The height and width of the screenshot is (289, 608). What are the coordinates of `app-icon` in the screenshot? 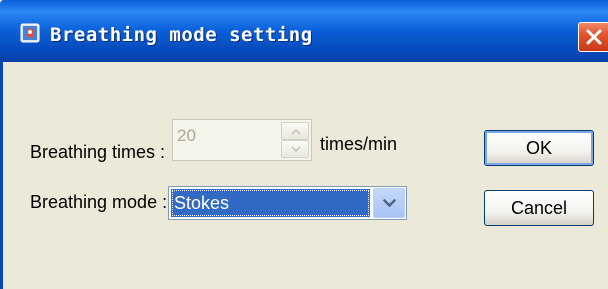 It's located at (30, 33).